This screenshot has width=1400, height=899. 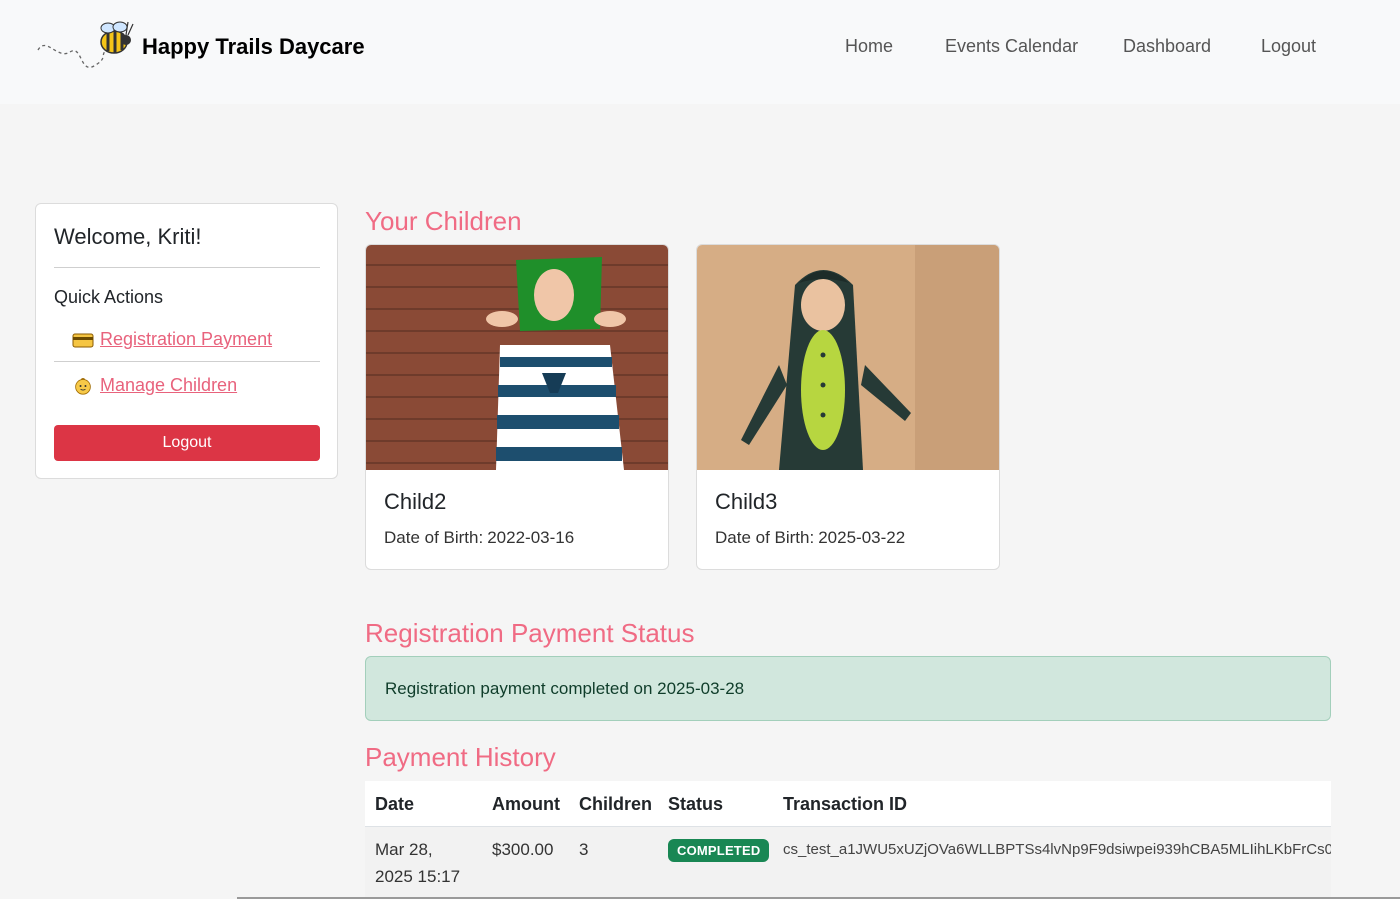 What do you see at coordinates (530, 633) in the screenshot?
I see `payment-status-title: Registration Payment Status` at bounding box center [530, 633].